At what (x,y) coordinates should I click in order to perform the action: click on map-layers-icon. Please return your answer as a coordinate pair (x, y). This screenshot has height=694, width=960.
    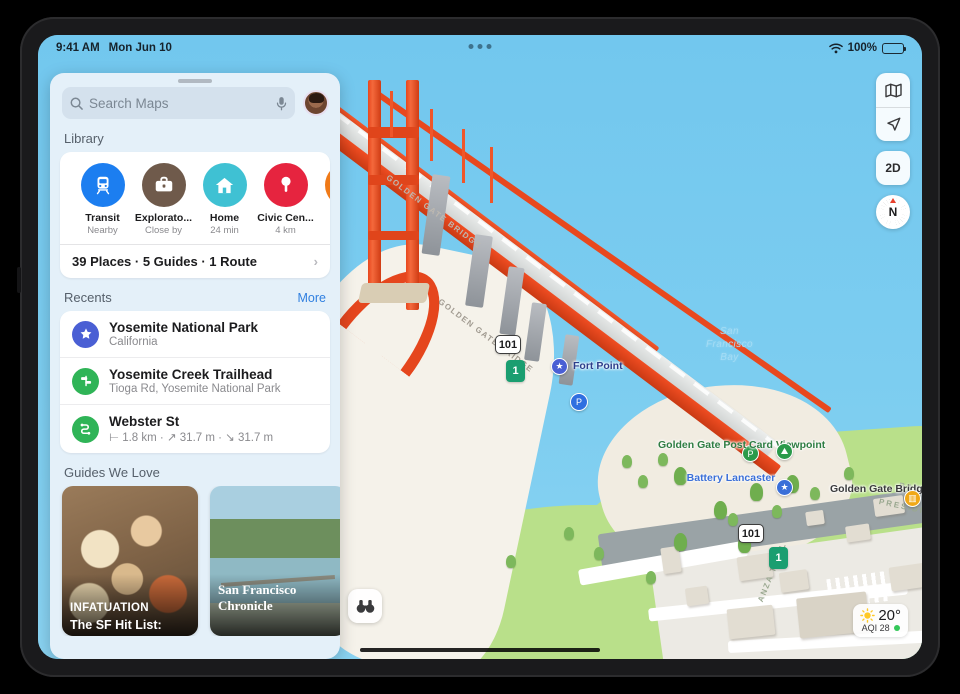
    Looking at the image, I should click on (893, 90).